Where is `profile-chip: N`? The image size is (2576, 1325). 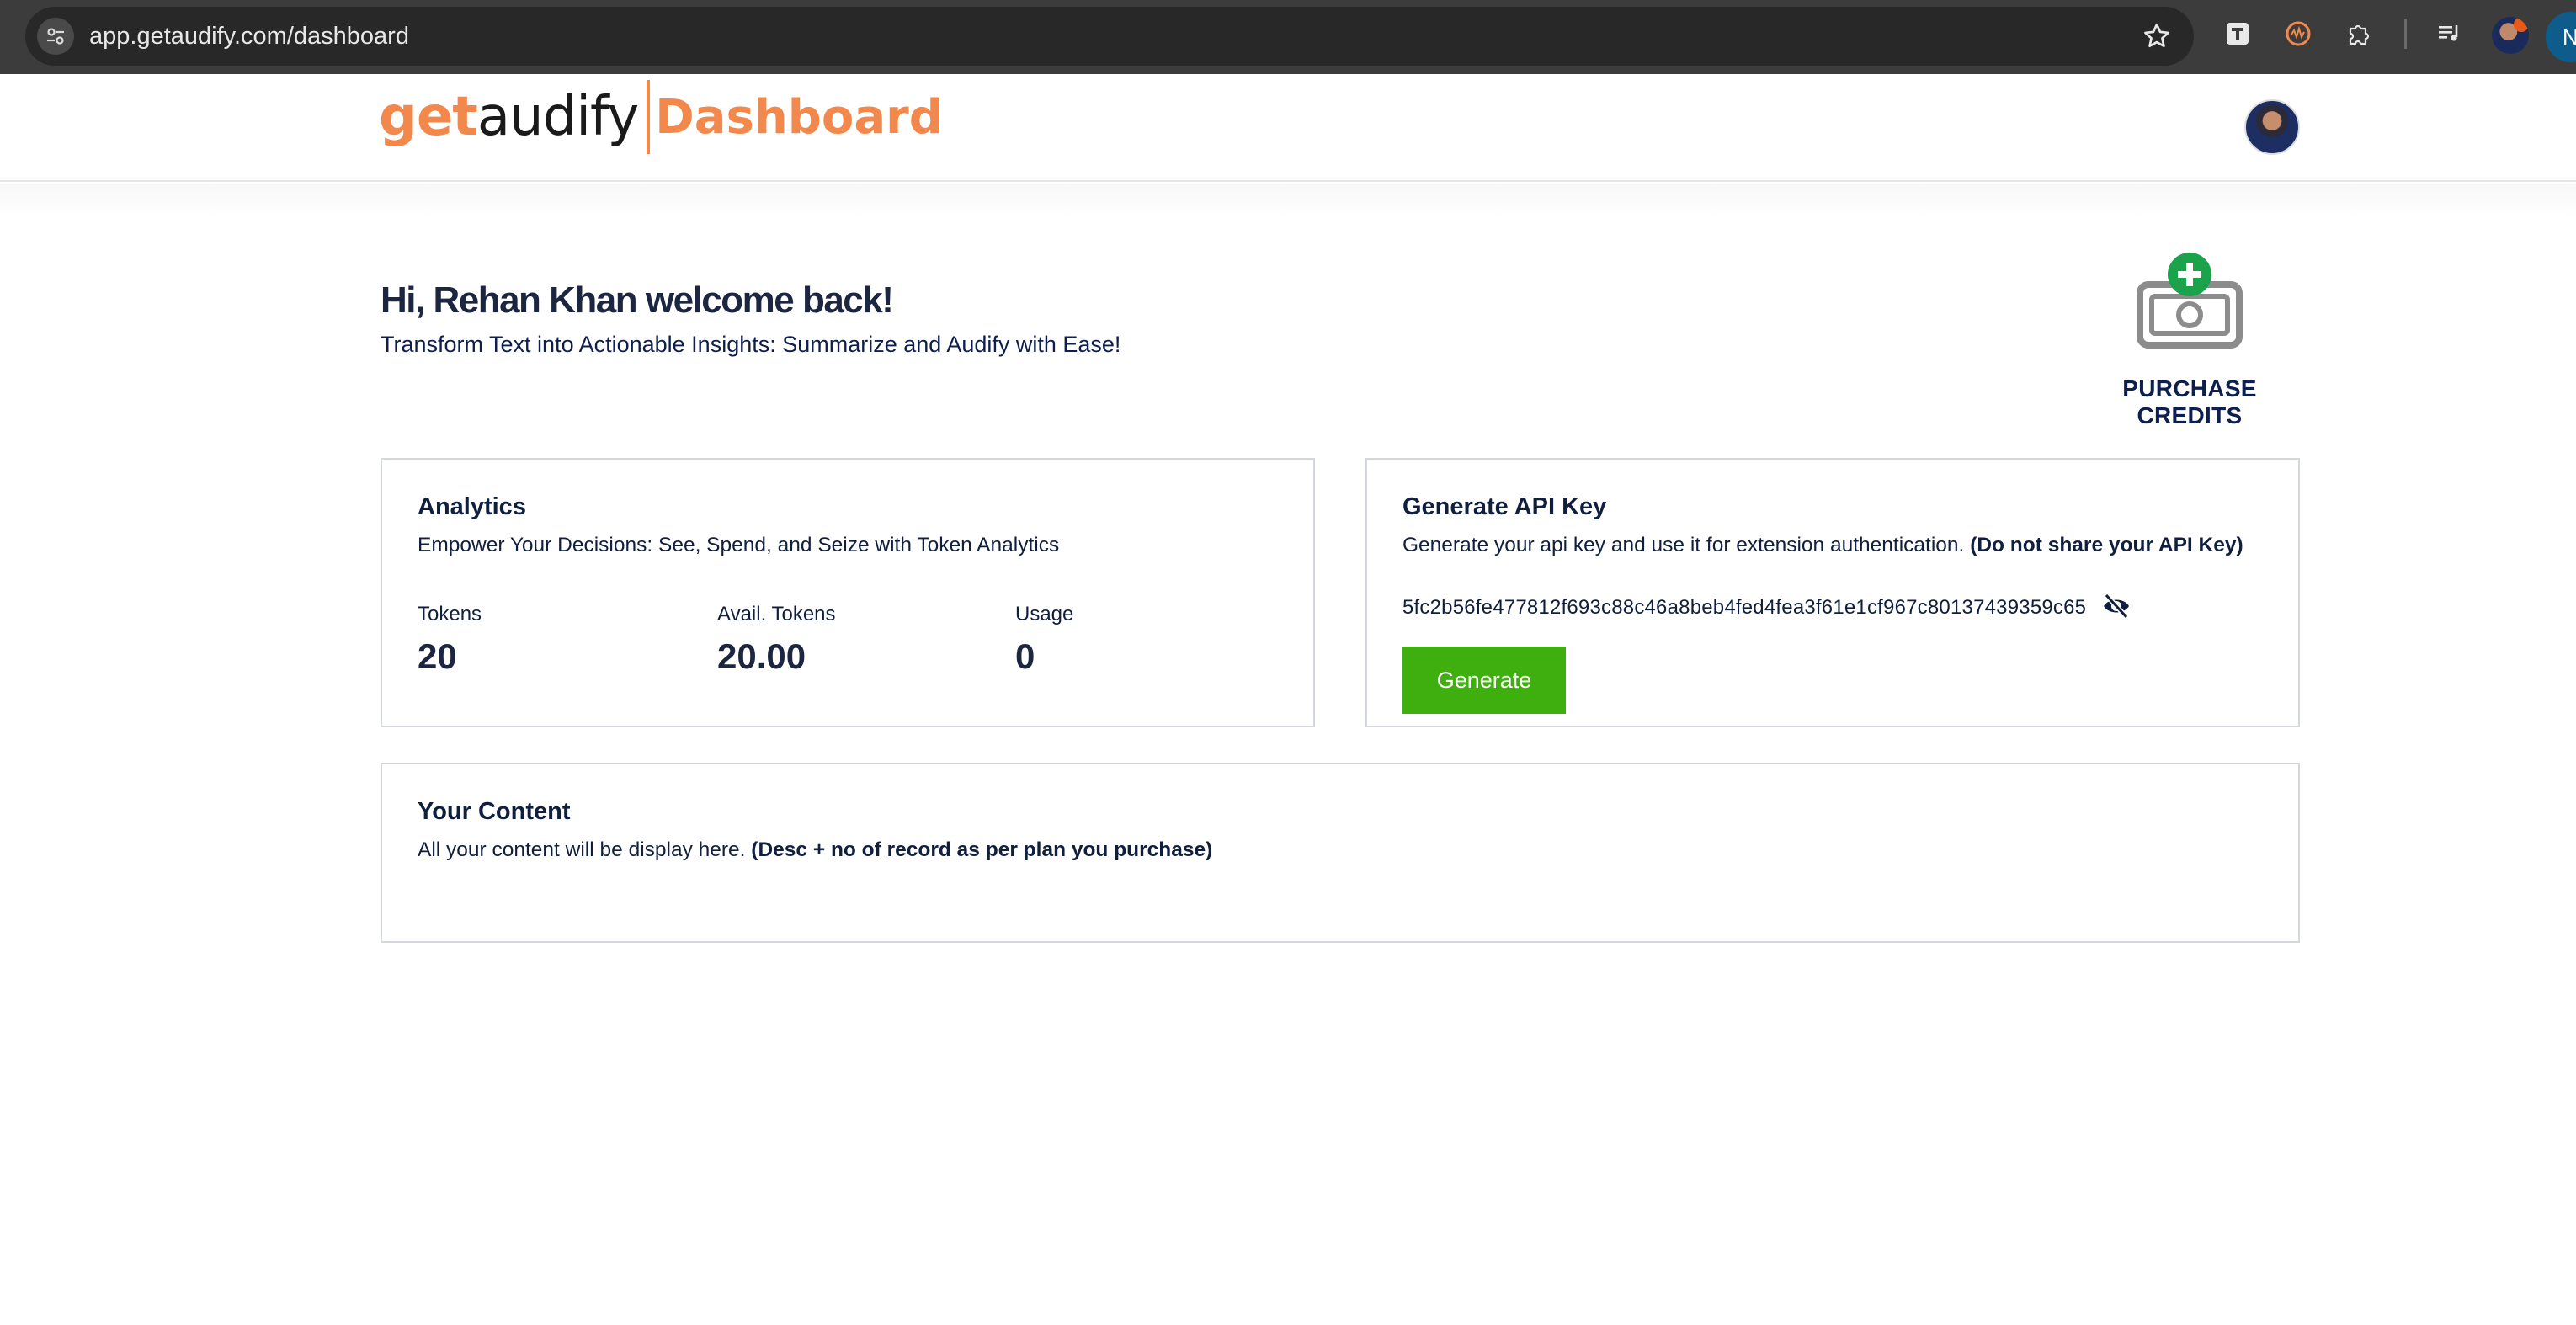
profile-chip: N is located at coordinates (2561, 37).